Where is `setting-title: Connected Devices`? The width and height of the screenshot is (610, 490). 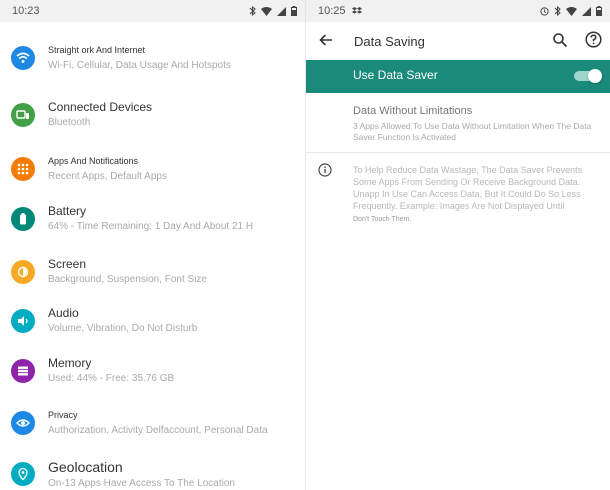
setting-title: Connected Devices is located at coordinates (100, 107).